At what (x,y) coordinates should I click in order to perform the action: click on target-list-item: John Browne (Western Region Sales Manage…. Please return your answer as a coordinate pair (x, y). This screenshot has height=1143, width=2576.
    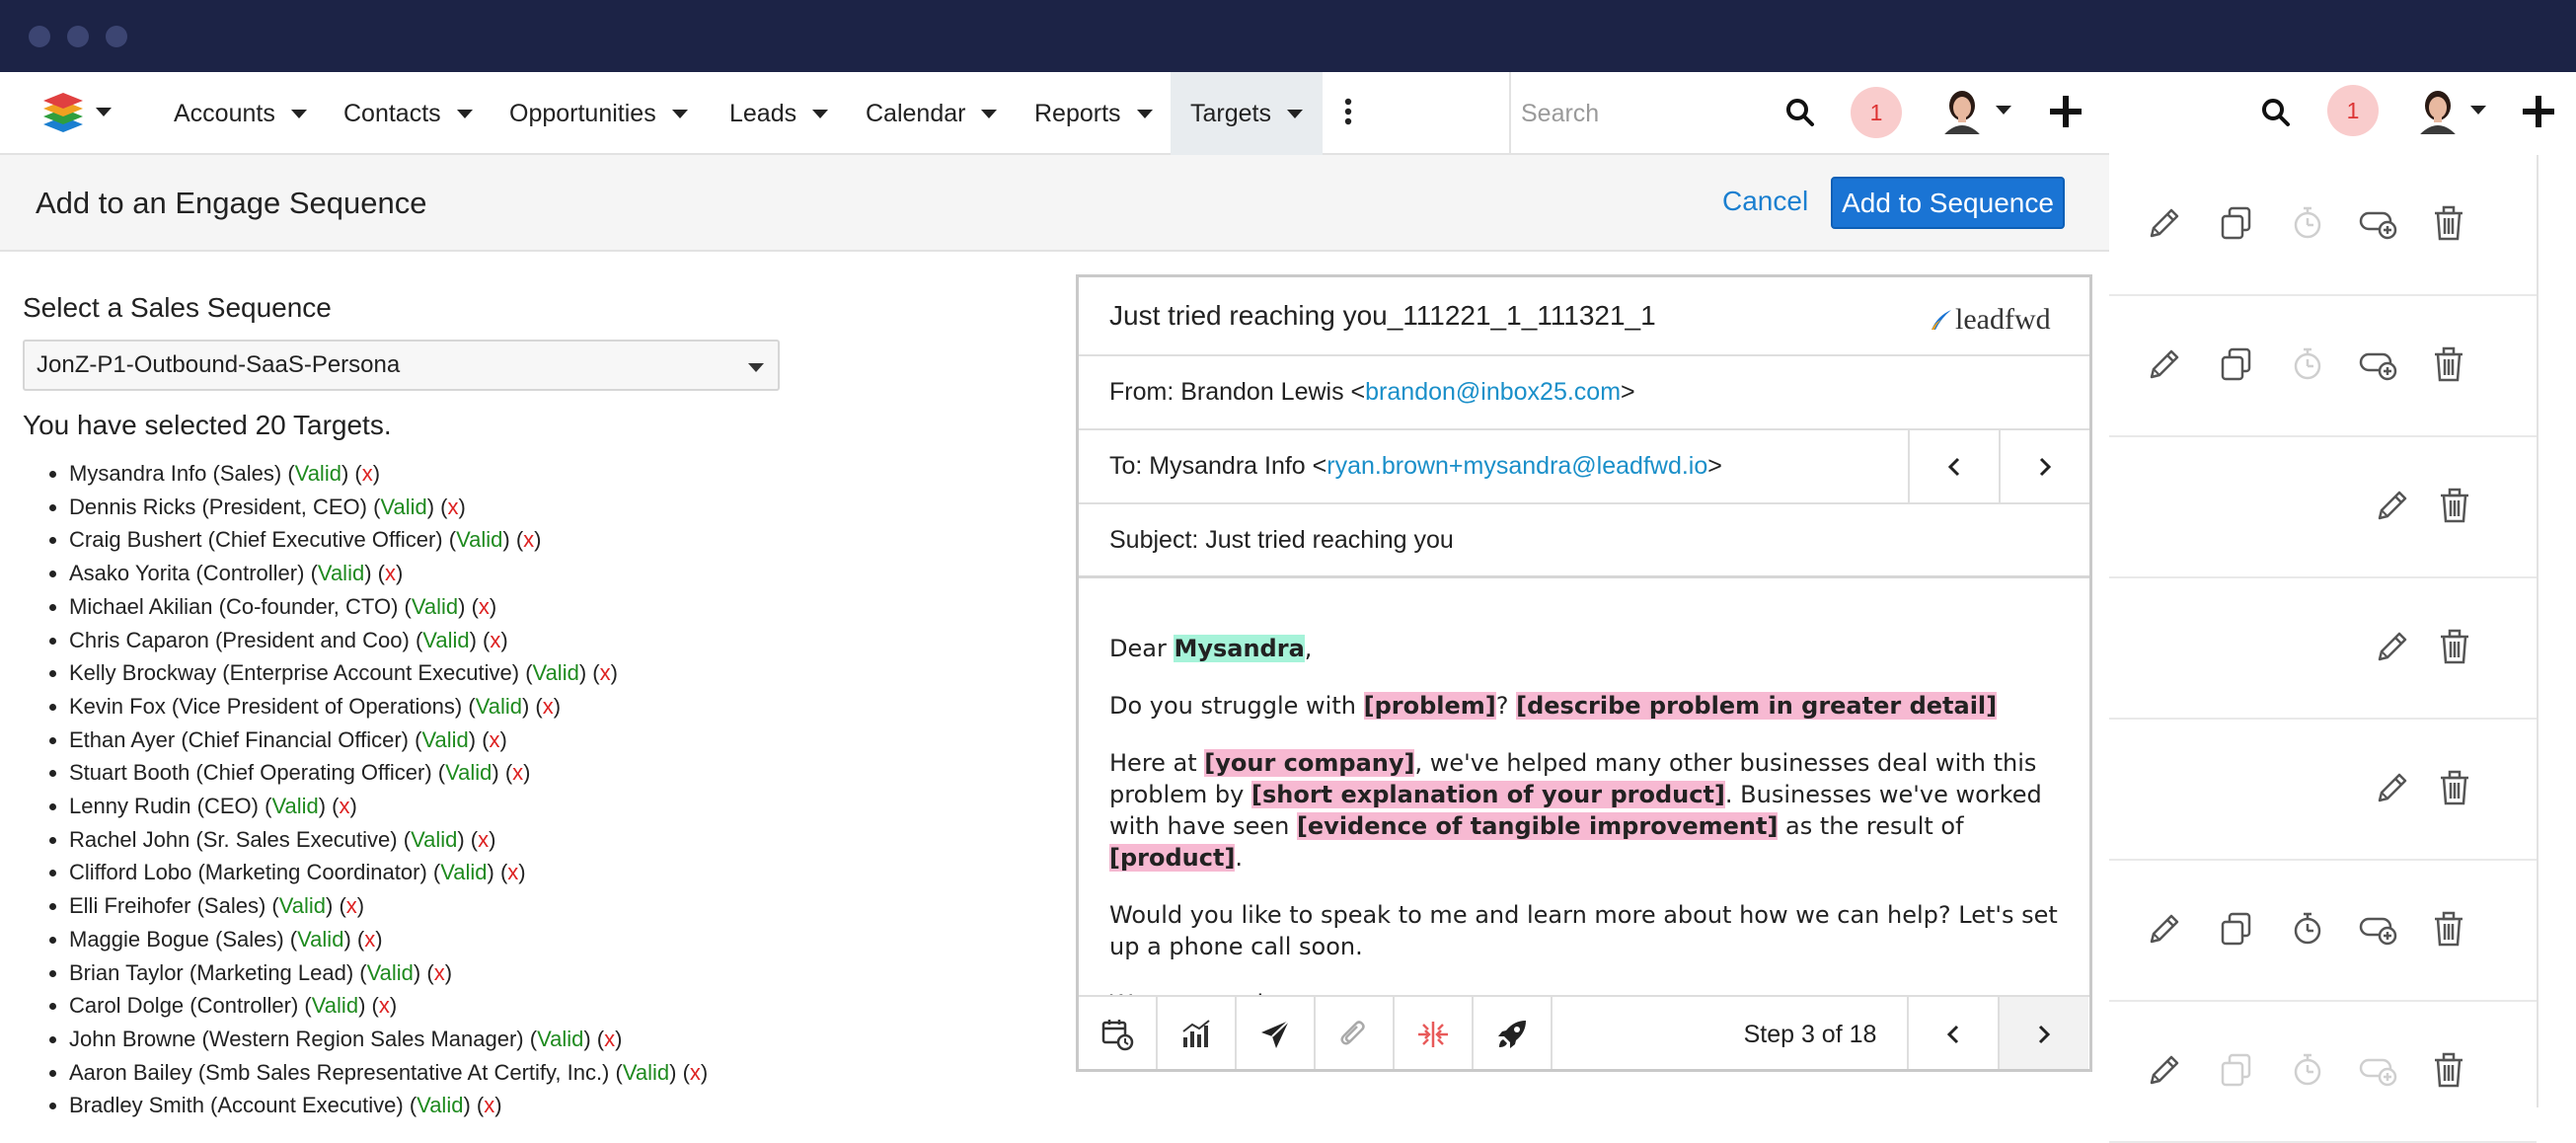
    Looking at the image, I should click on (547, 1039).